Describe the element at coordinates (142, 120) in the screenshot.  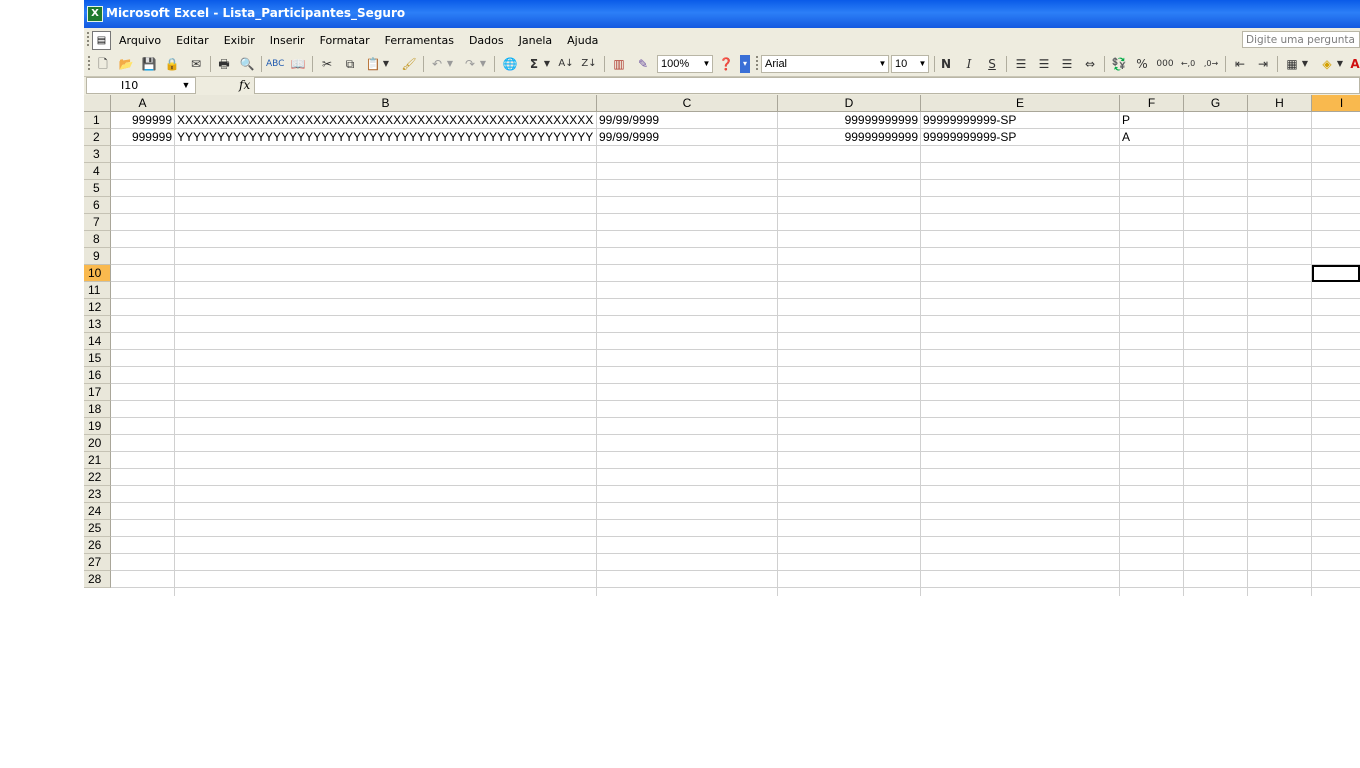
I see `cell-a1: 999999` at that location.